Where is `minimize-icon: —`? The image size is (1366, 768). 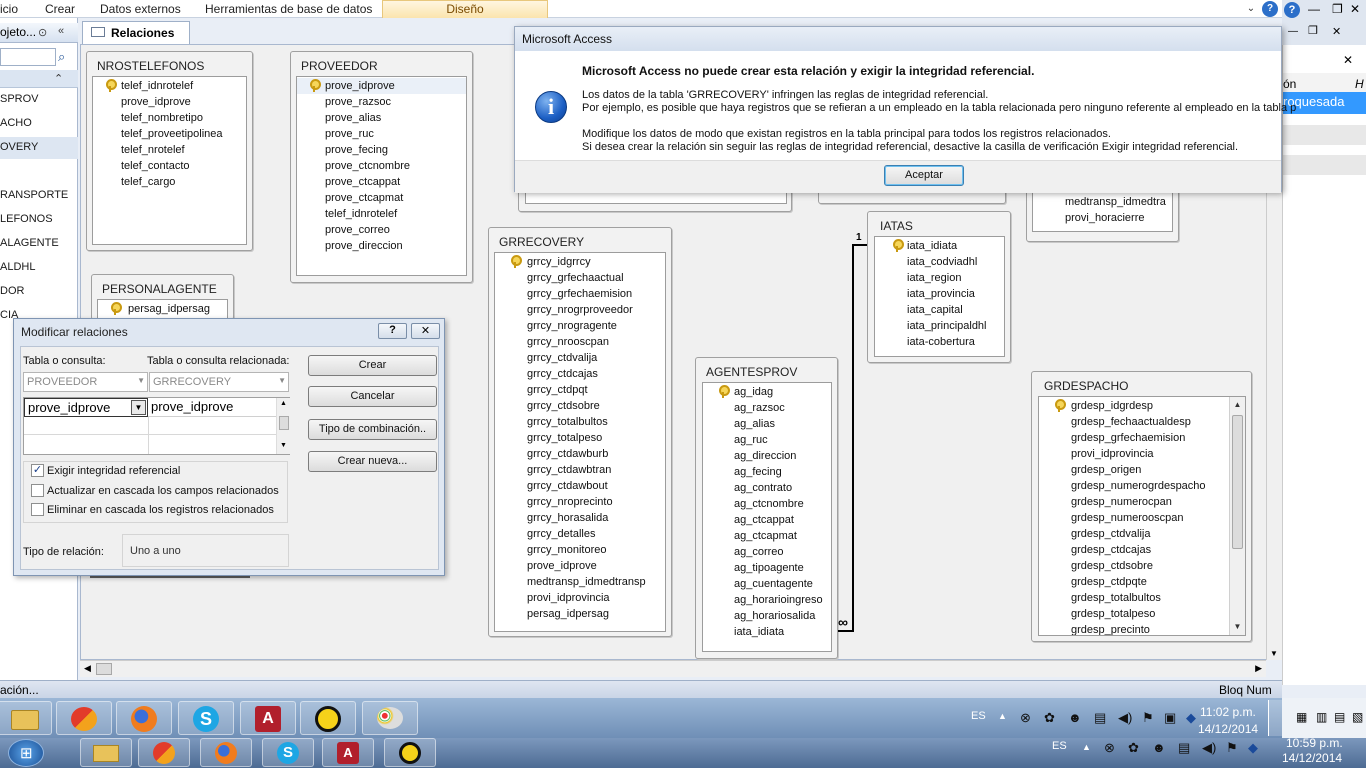 minimize-icon: — is located at coordinates (1293, 31).